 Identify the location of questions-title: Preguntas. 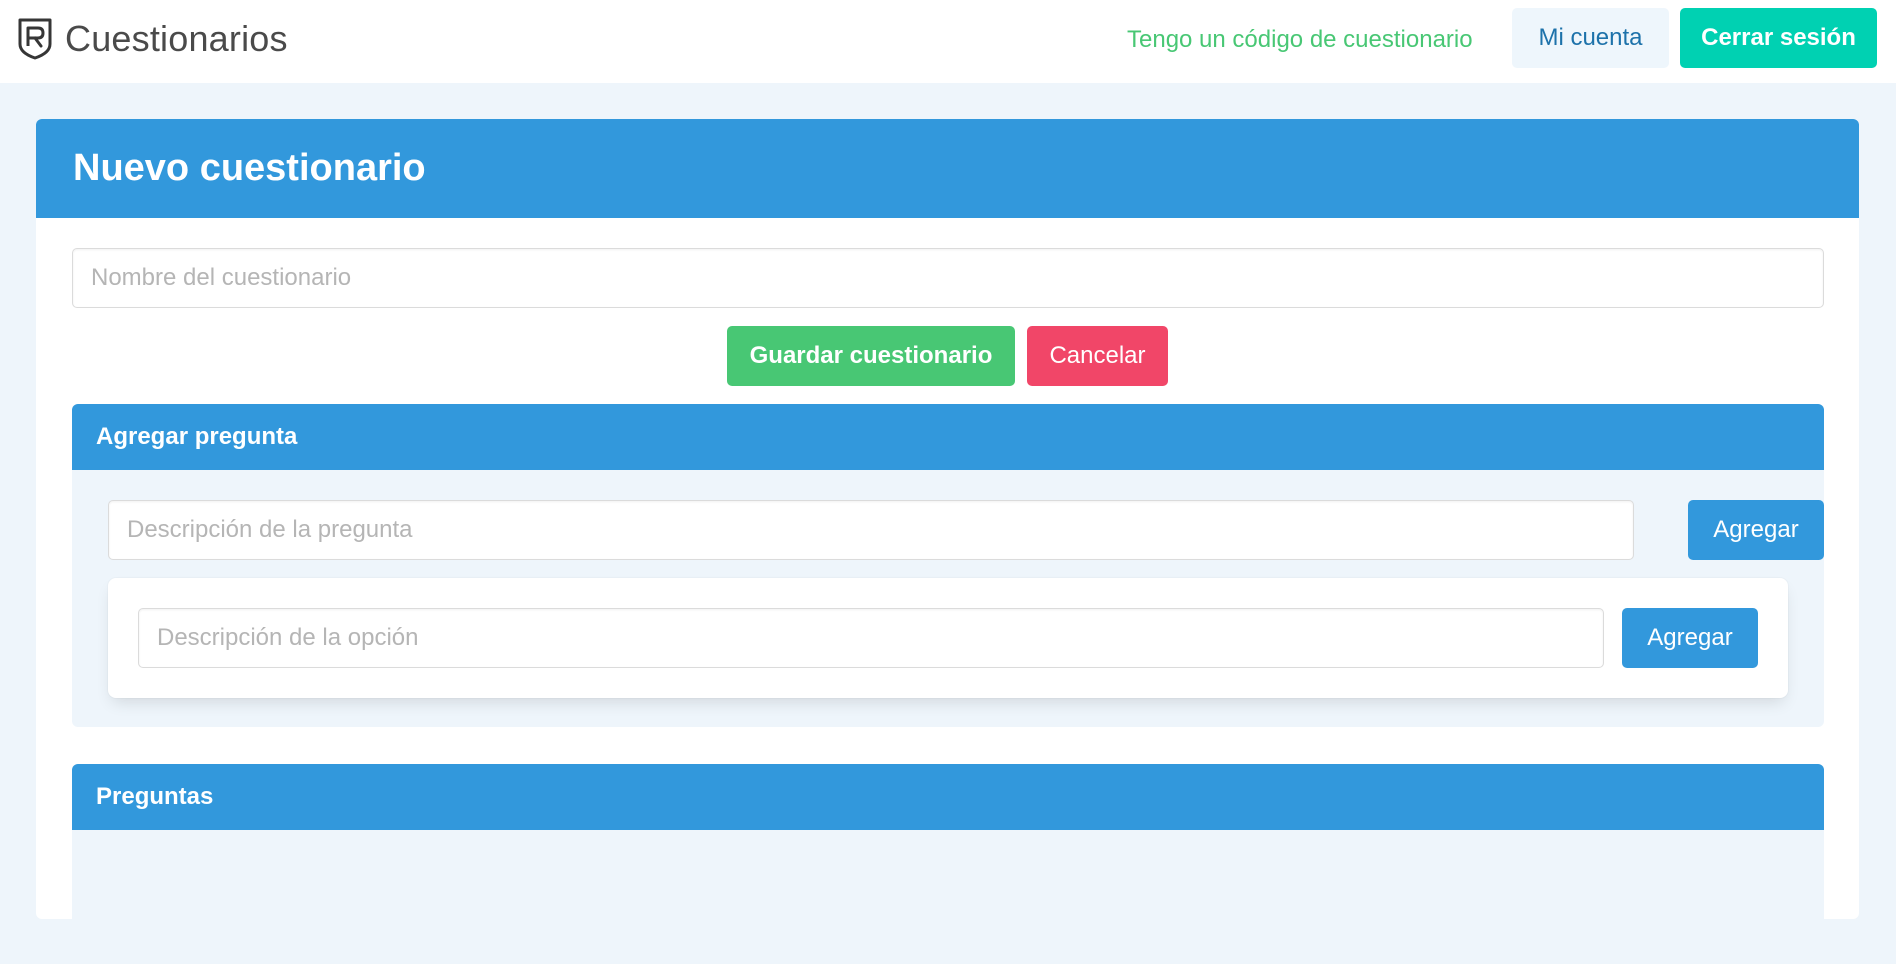
(155, 796).